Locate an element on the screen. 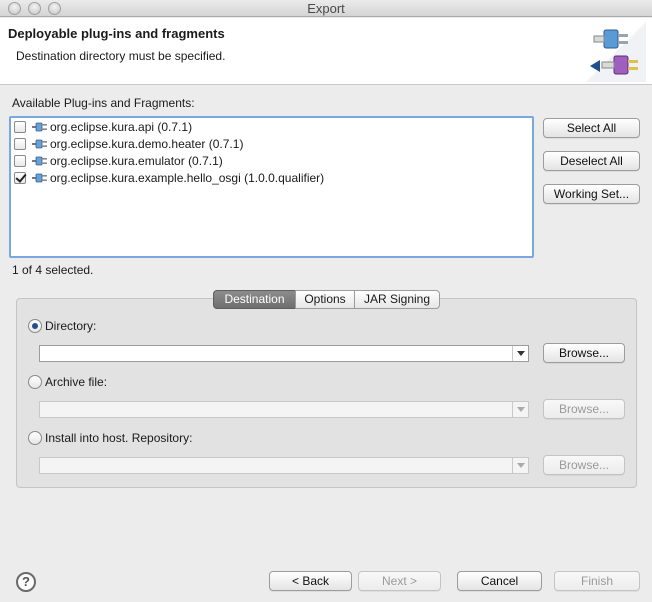 Image resolution: width=652 pixels, height=602 pixels. plugin-export-banner-icon is located at coordinates (616, 52).